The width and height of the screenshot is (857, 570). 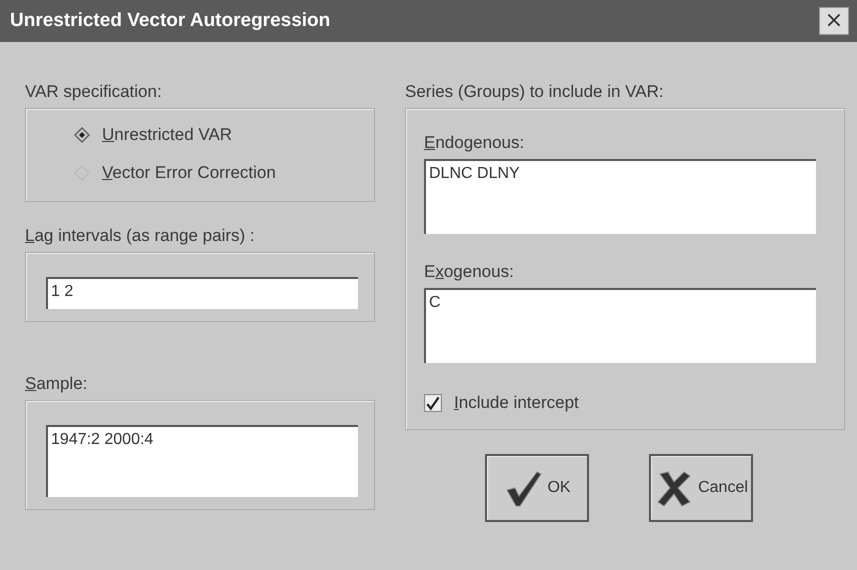 What do you see at coordinates (701, 488) in the screenshot?
I see `cancel-button: Cancel` at bounding box center [701, 488].